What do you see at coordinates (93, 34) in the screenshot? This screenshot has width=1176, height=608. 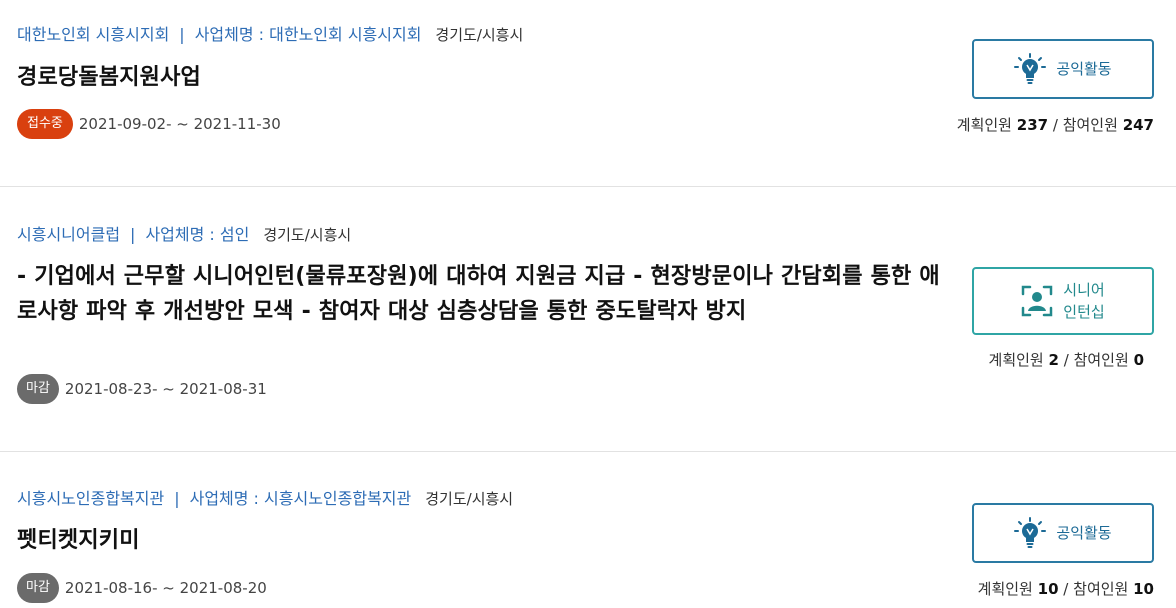 I see `organization-link: 대한노인회 시흥시지회` at bounding box center [93, 34].